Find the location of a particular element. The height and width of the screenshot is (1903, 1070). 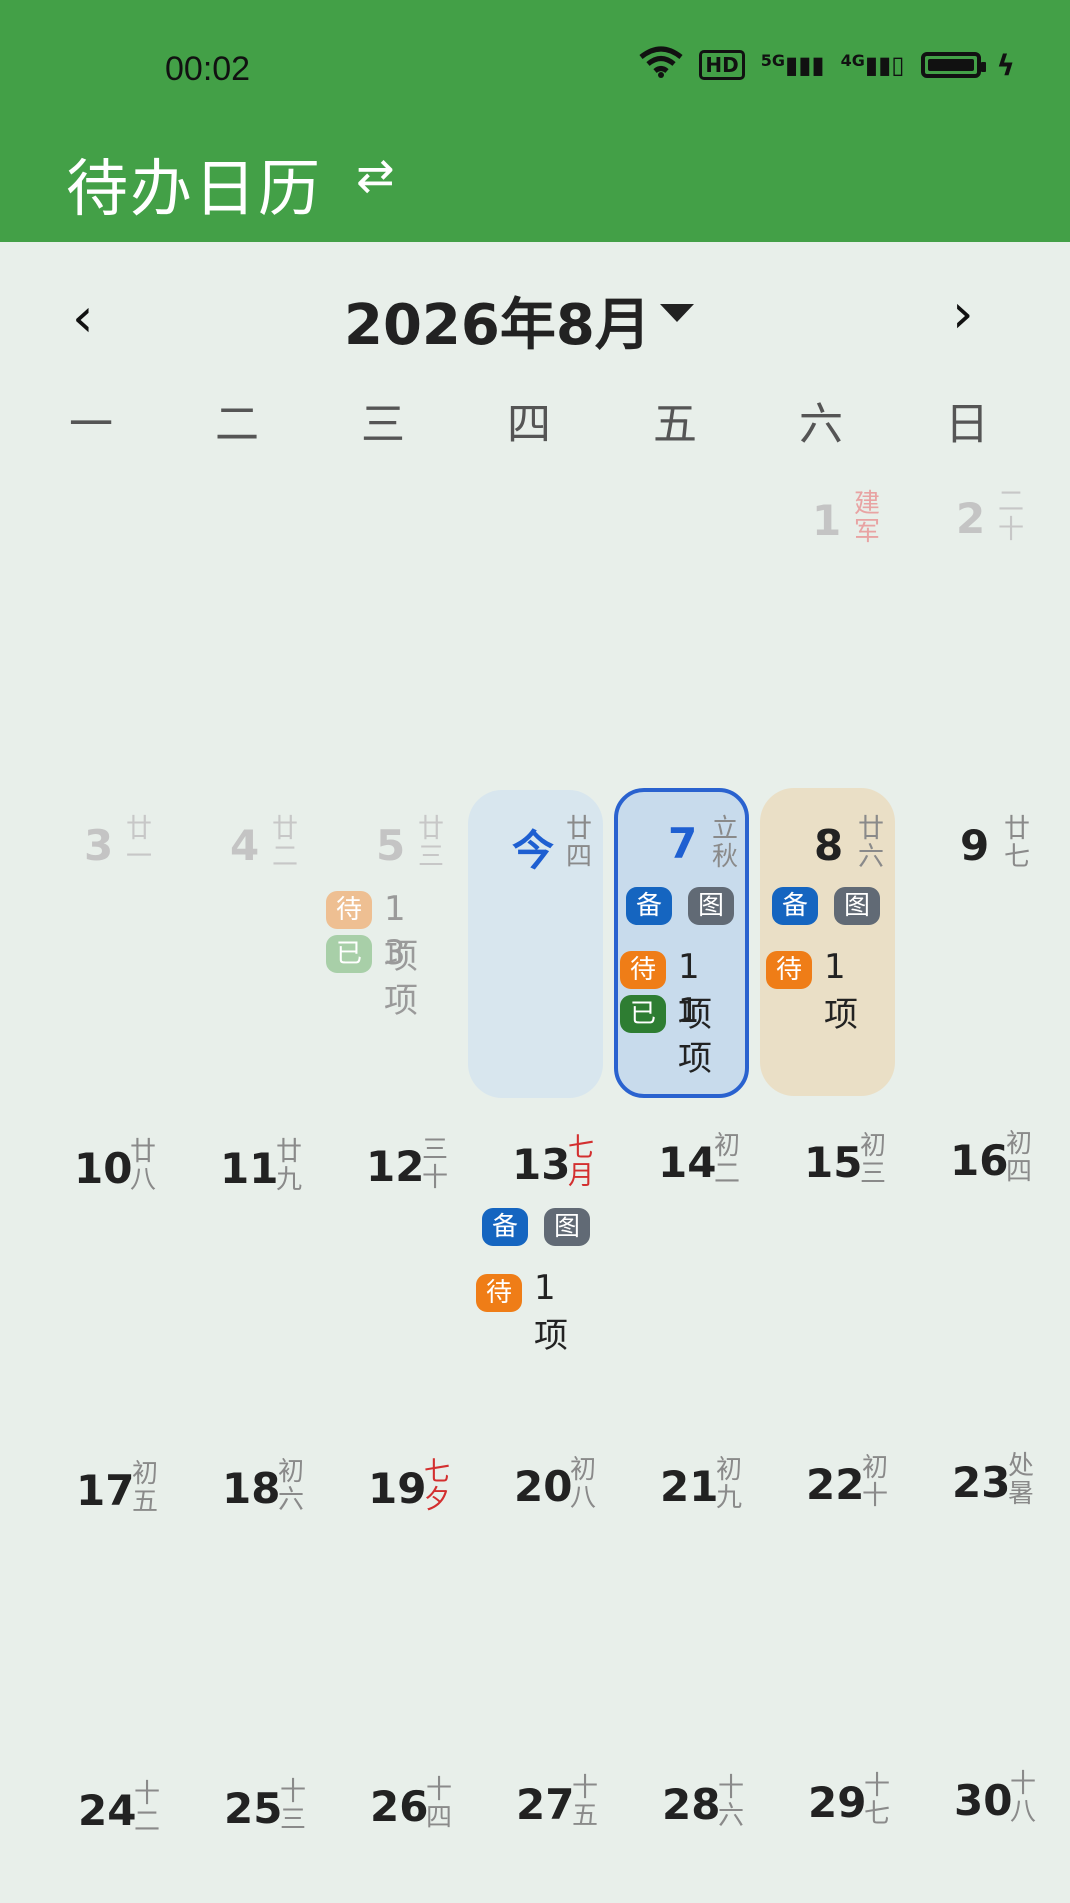

prev-month-button: ‹ is located at coordinates (83, 317).